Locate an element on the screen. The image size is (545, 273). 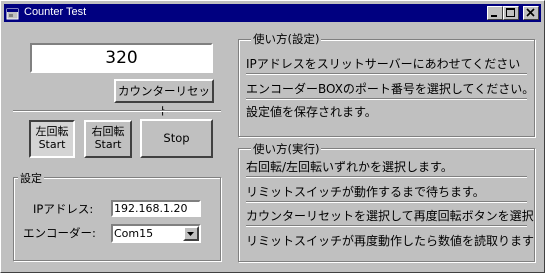
usage-run-line: 右回転/左回転いずれかを選択します。 is located at coordinates (349, 167).